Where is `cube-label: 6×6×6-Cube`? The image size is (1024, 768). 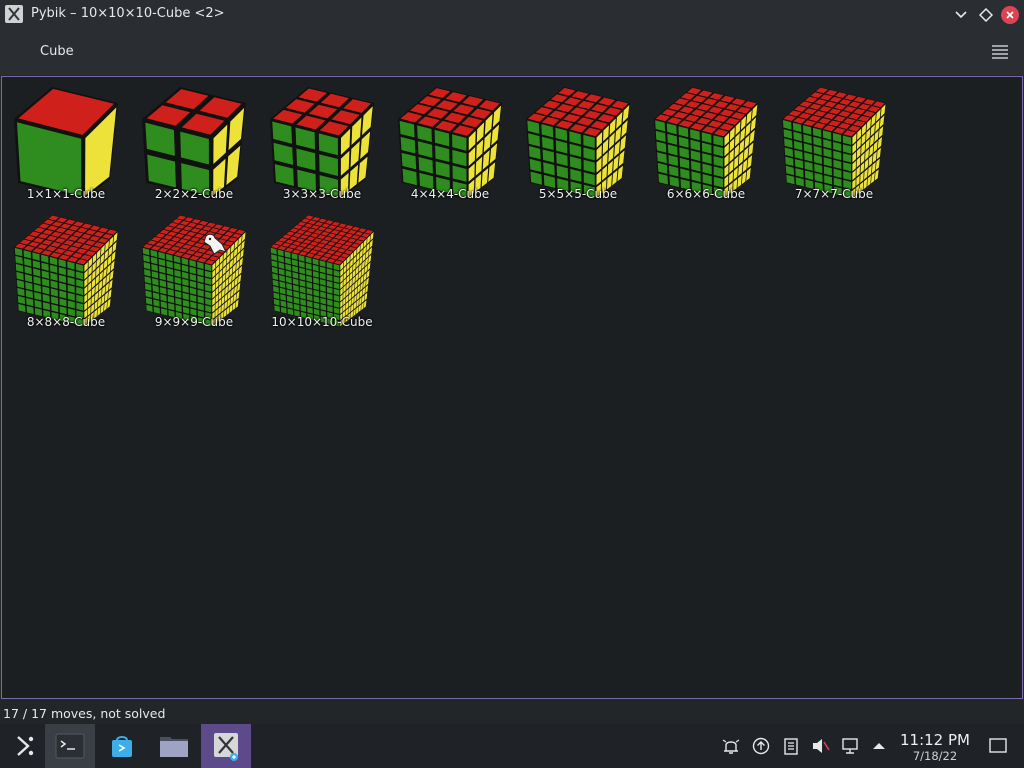
cube-label: 6×6×6-Cube is located at coordinates (706, 194).